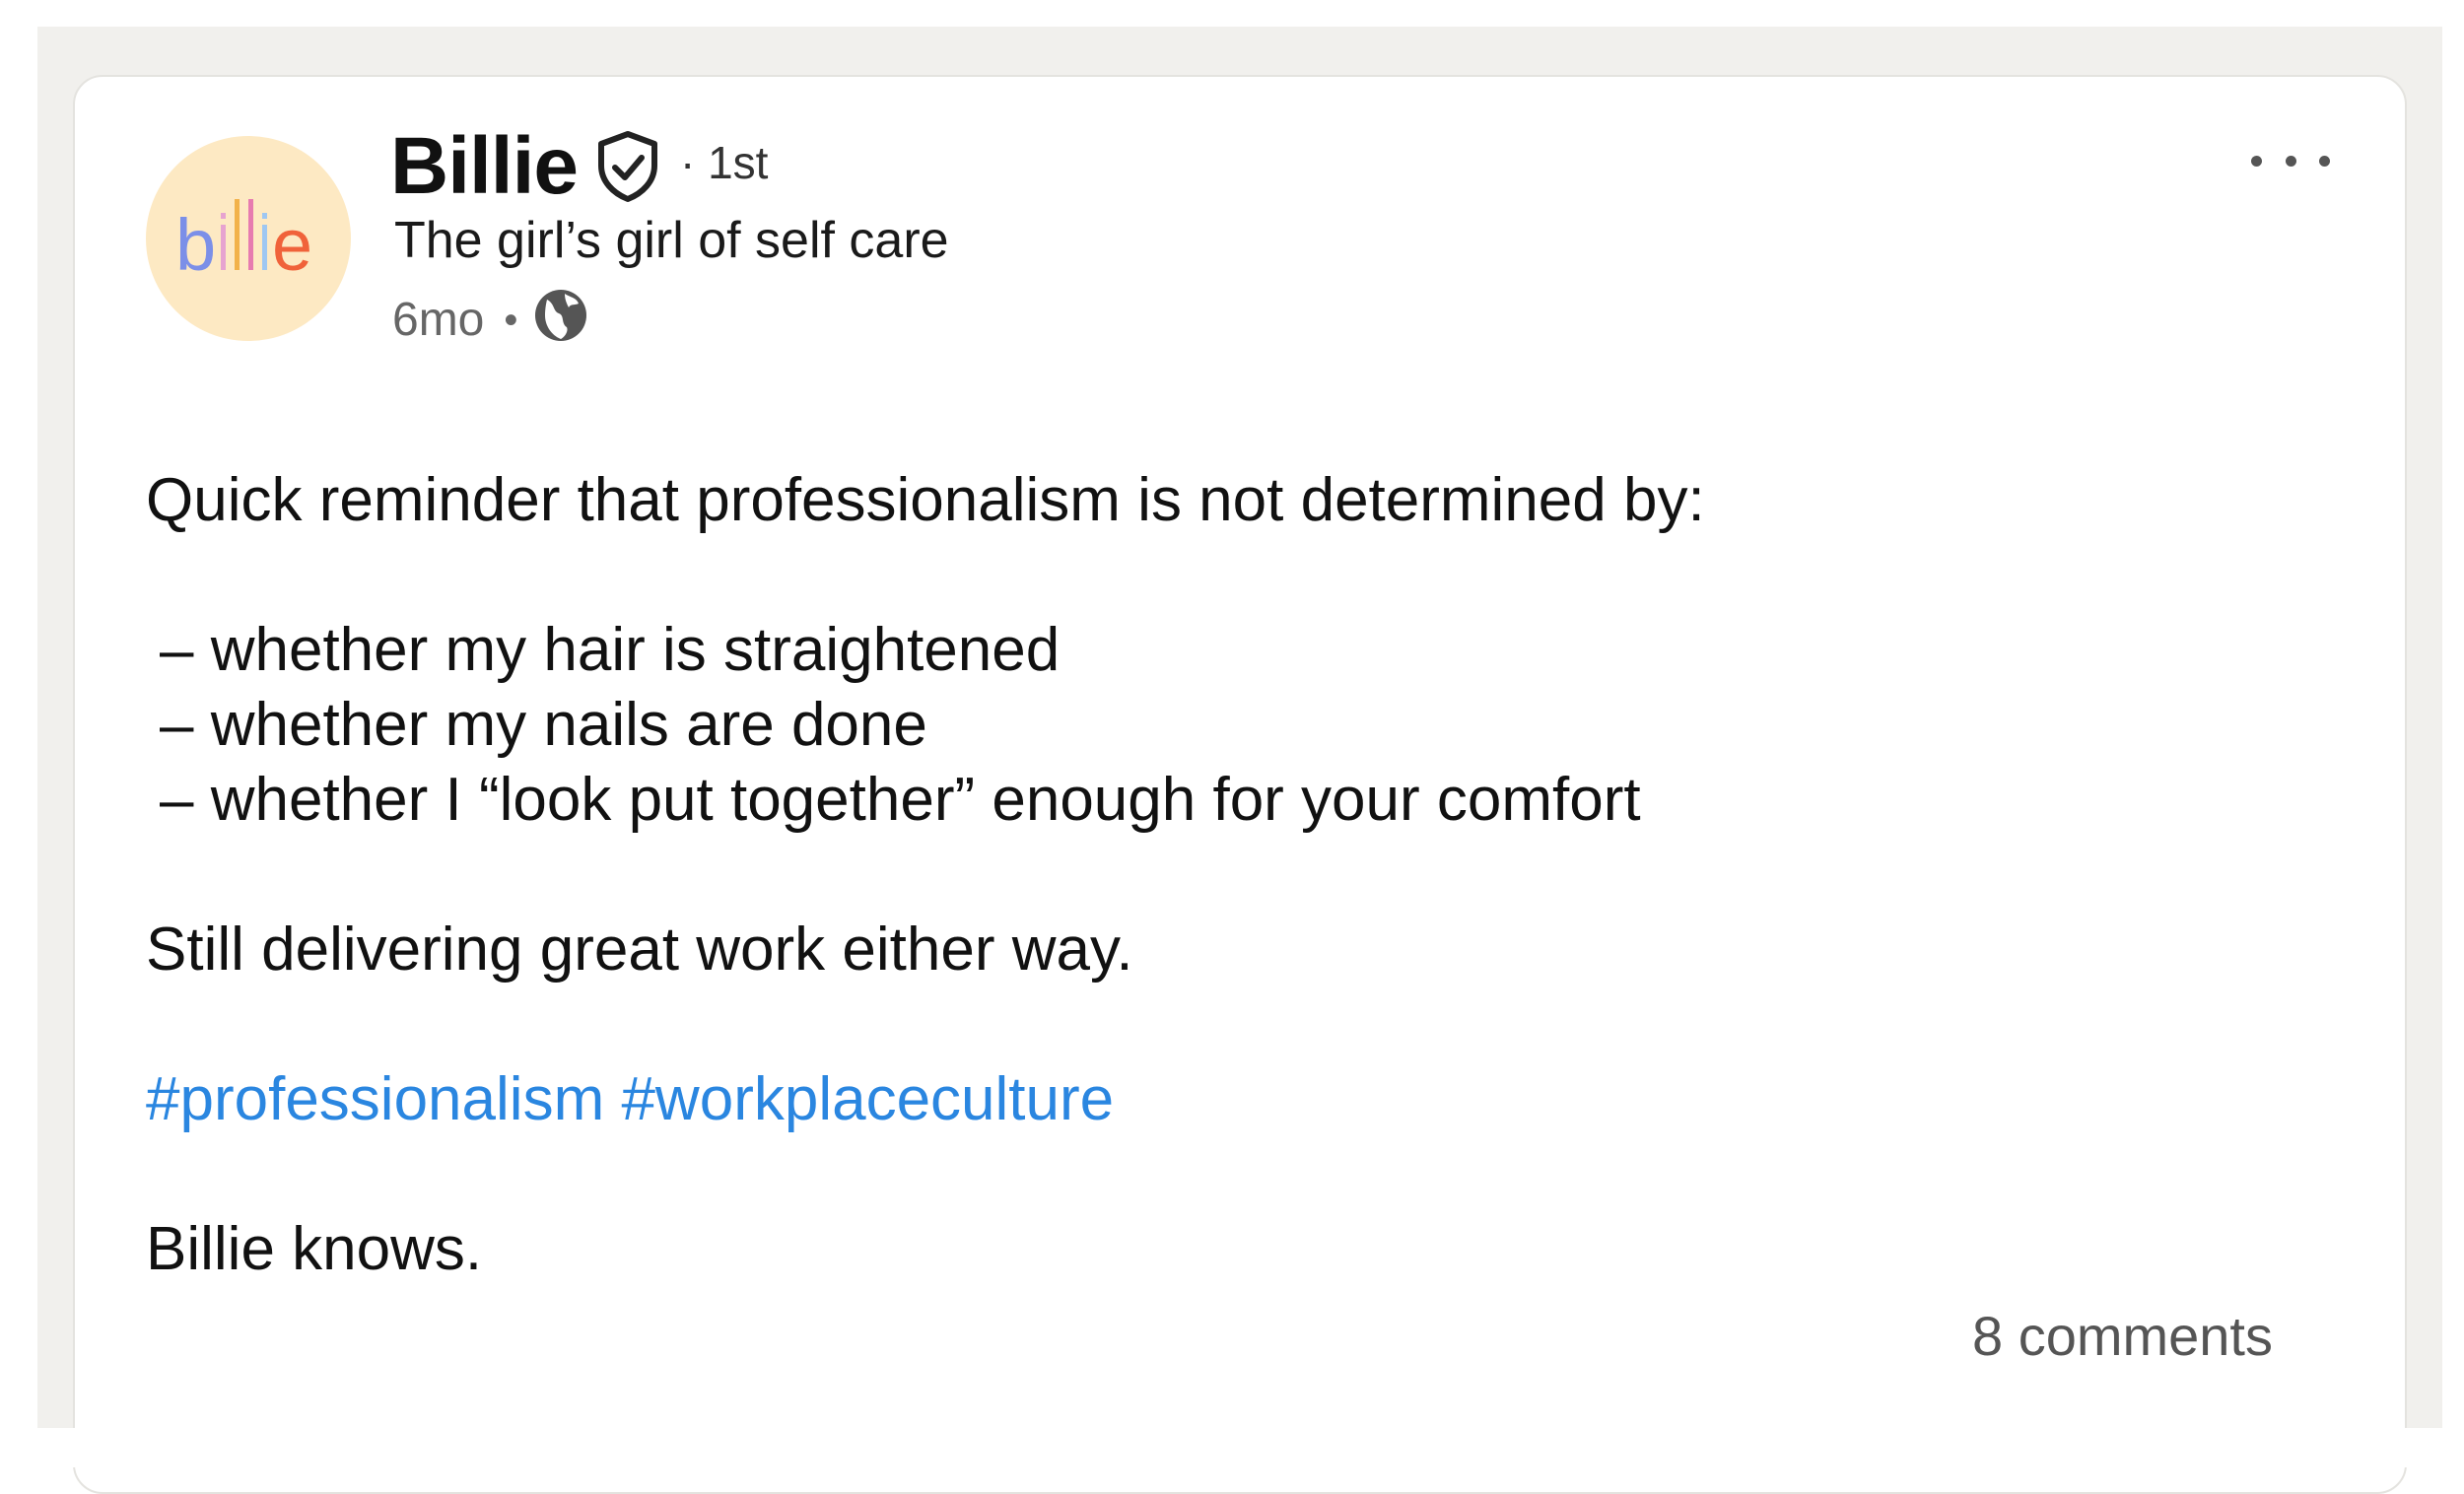 The image size is (2464, 1494). What do you see at coordinates (560, 320) in the screenshot?
I see `globe-icon` at bounding box center [560, 320].